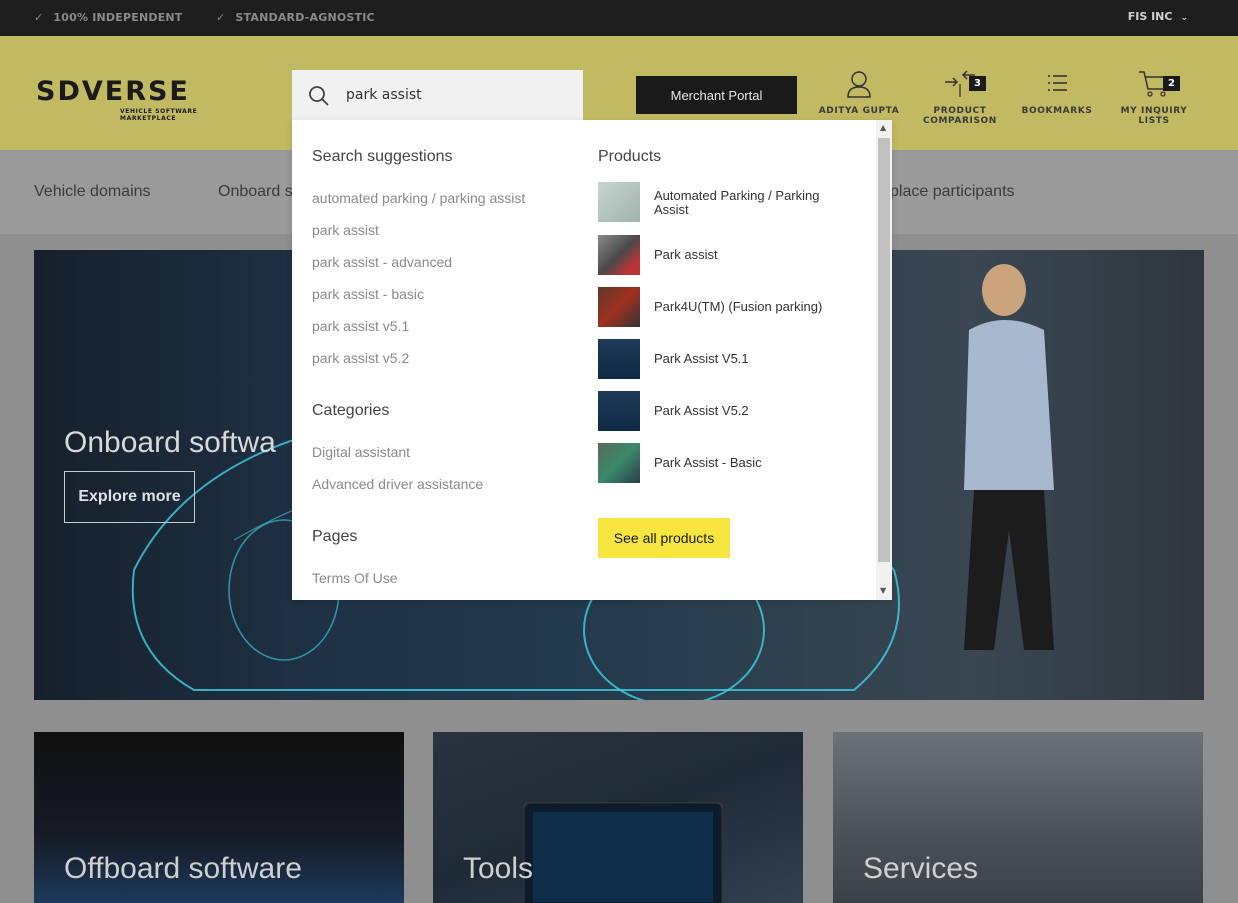  I want to click on card-title: Offboard software, so click(183, 868).